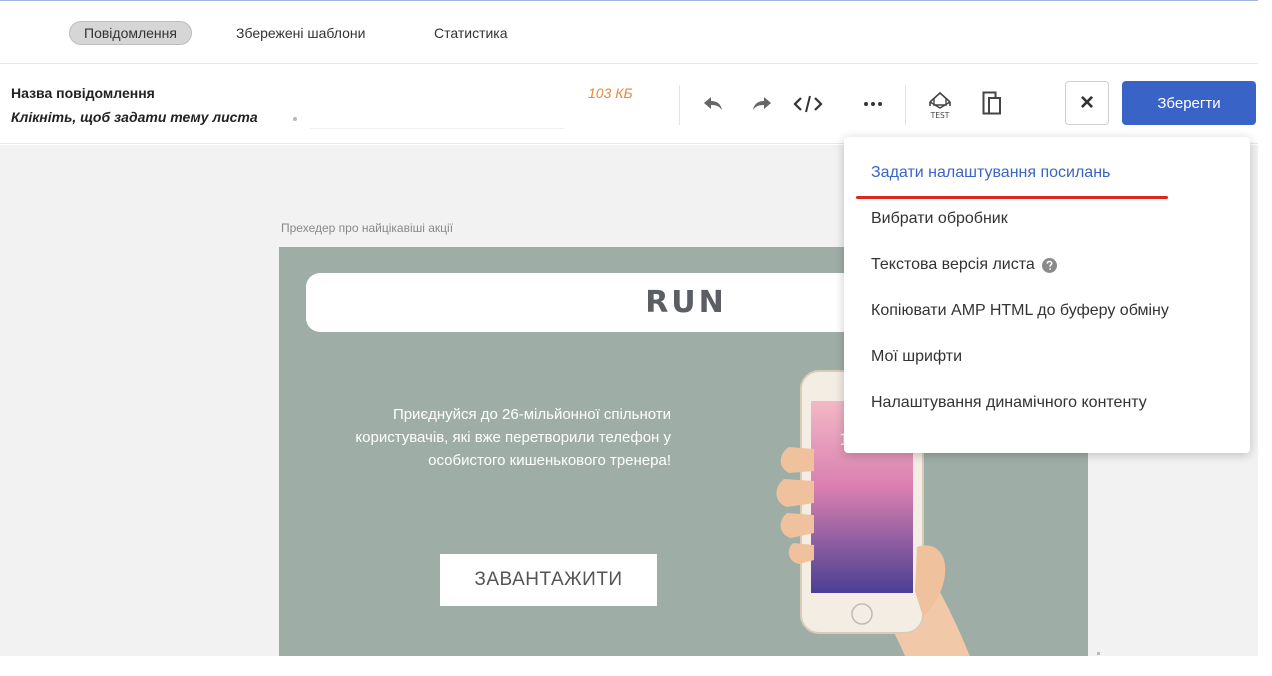 The width and height of the screenshot is (1272, 676). I want to click on code-icon, so click(808, 104).